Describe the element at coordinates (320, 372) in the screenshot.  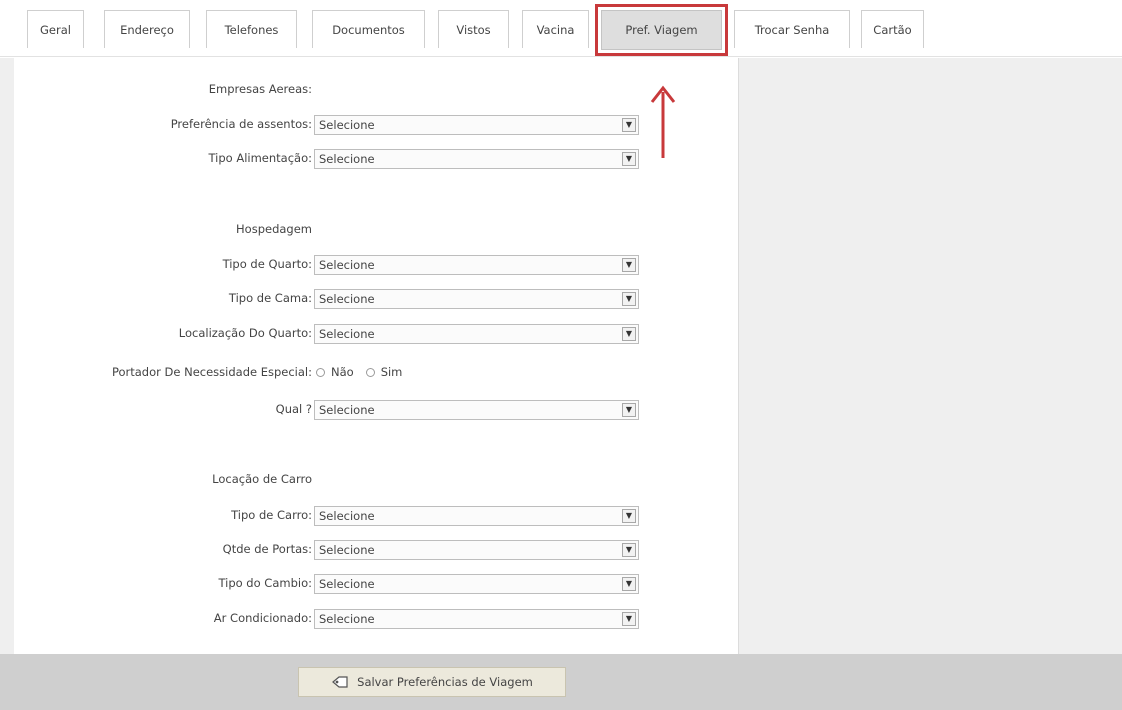
I see `special-needs-no-radio` at that location.